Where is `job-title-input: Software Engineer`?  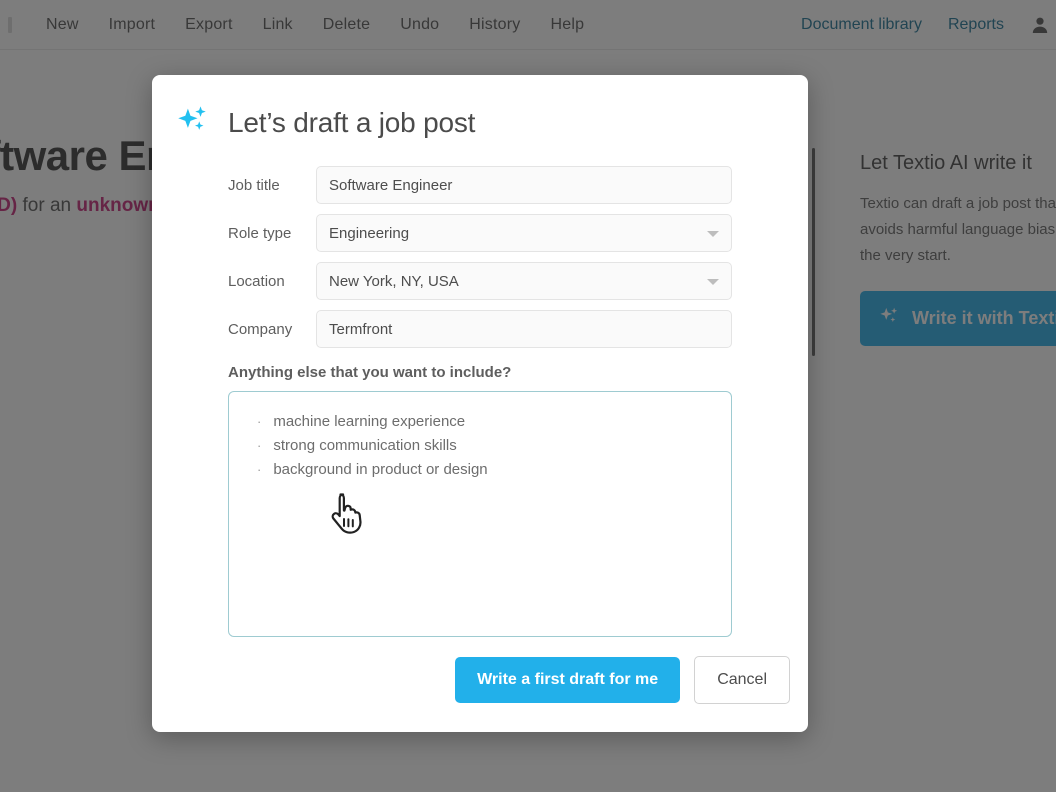
job-title-input: Software Engineer is located at coordinates (524, 185).